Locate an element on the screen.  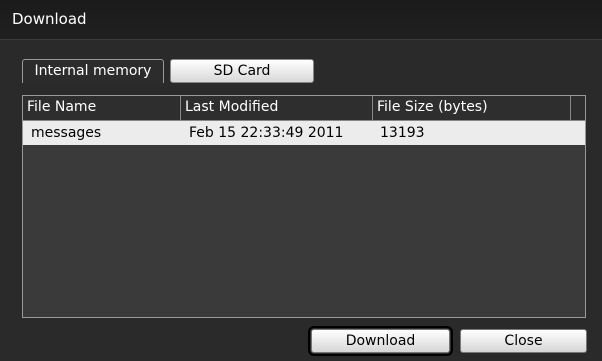
table-row: messages Feb 15 22:33:49 2011 13193 is located at coordinates (304, 133).